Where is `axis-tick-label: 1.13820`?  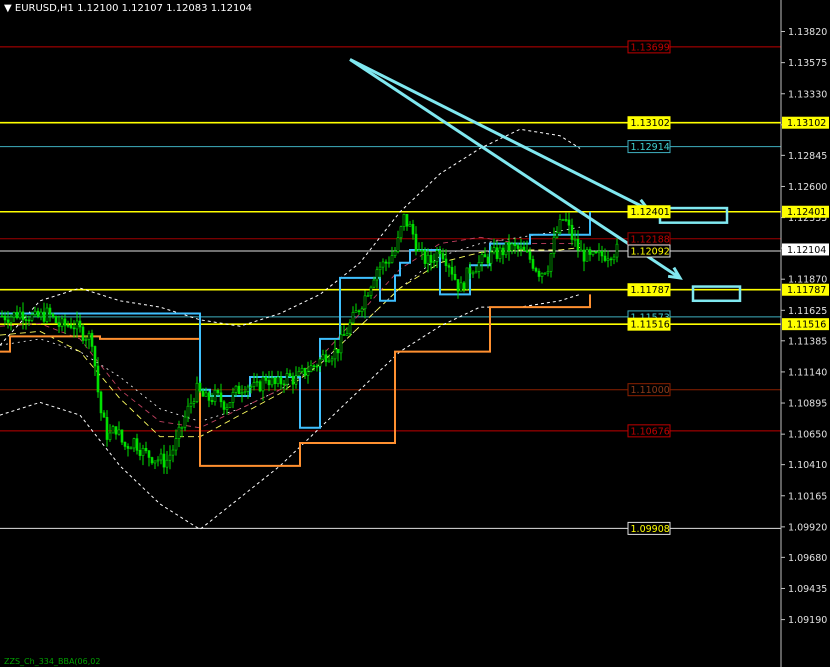
axis-tick-label: 1.13820 is located at coordinates (807, 32).